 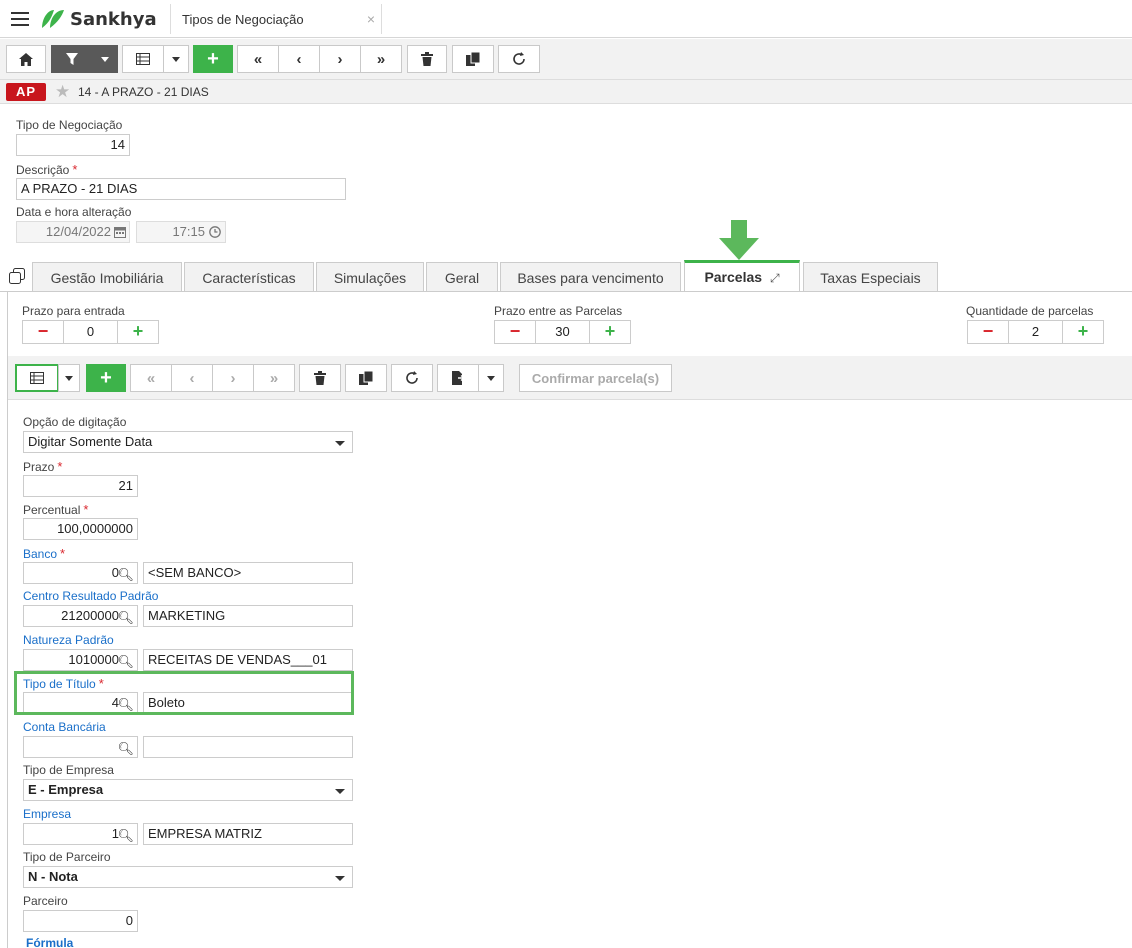 What do you see at coordinates (105, 59) in the screenshot?
I see `filter-dropdown-button` at bounding box center [105, 59].